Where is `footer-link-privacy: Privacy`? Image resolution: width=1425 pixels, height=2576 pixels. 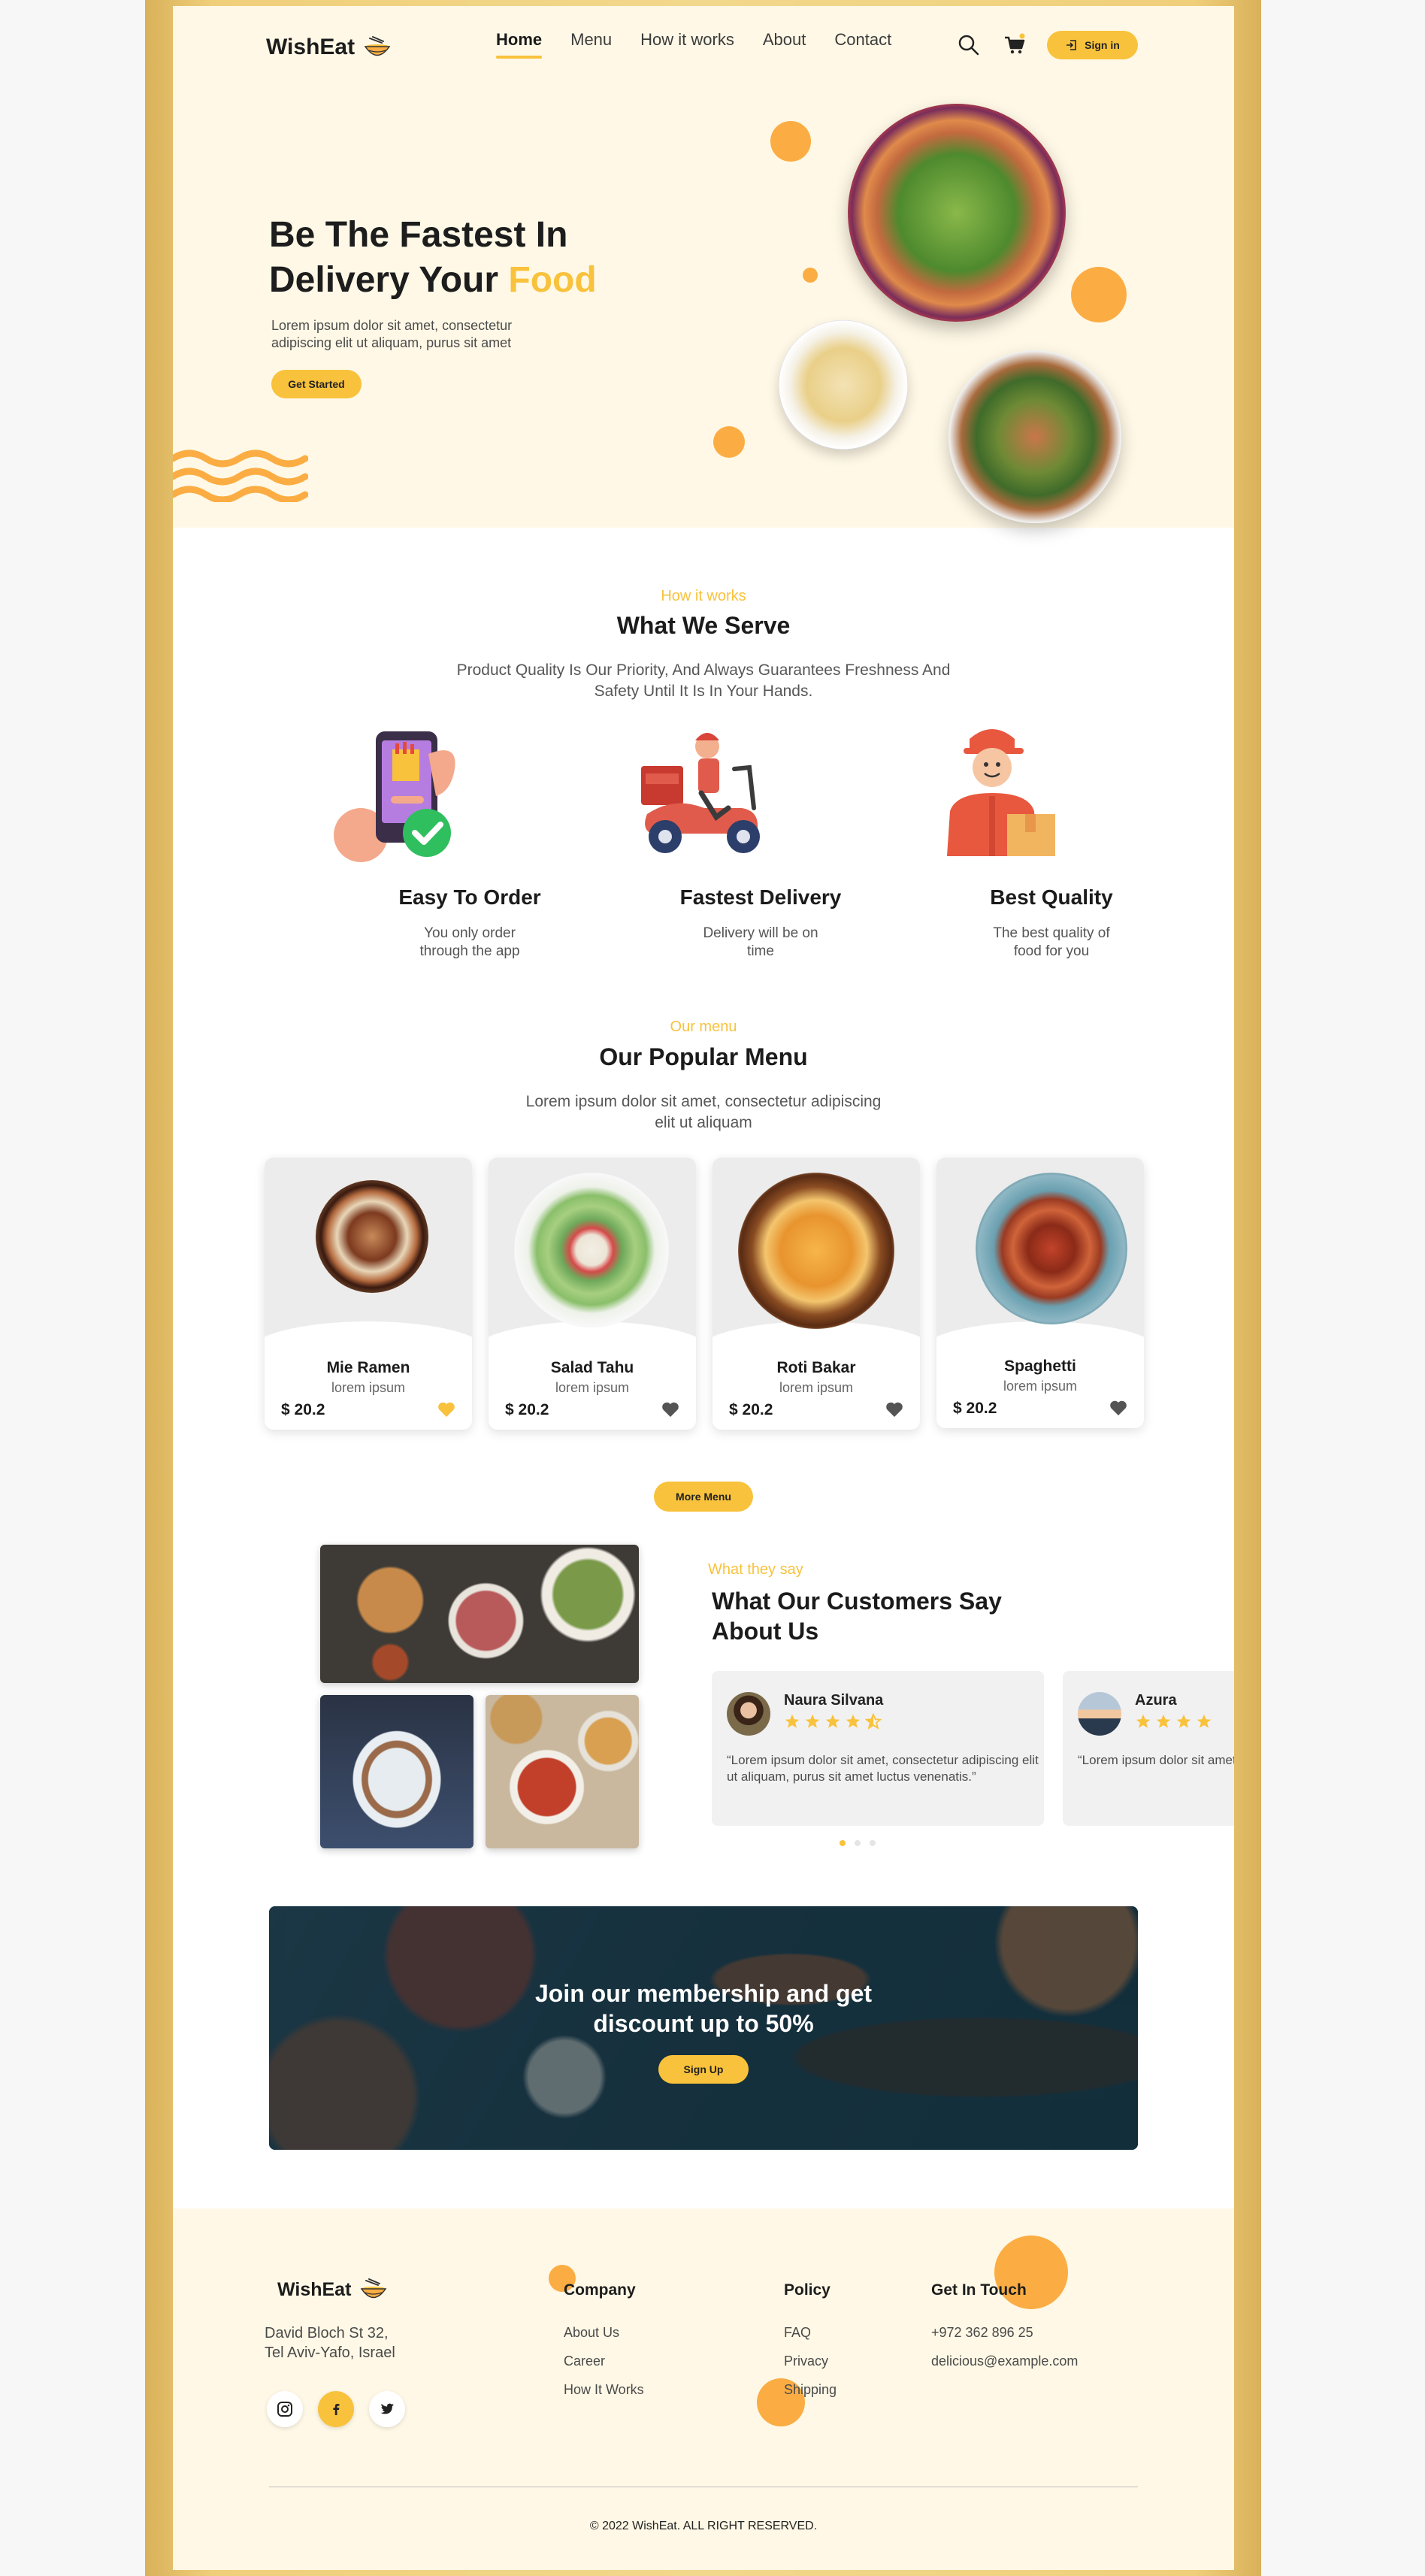 footer-link-privacy: Privacy is located at coordinates (806, 2361).